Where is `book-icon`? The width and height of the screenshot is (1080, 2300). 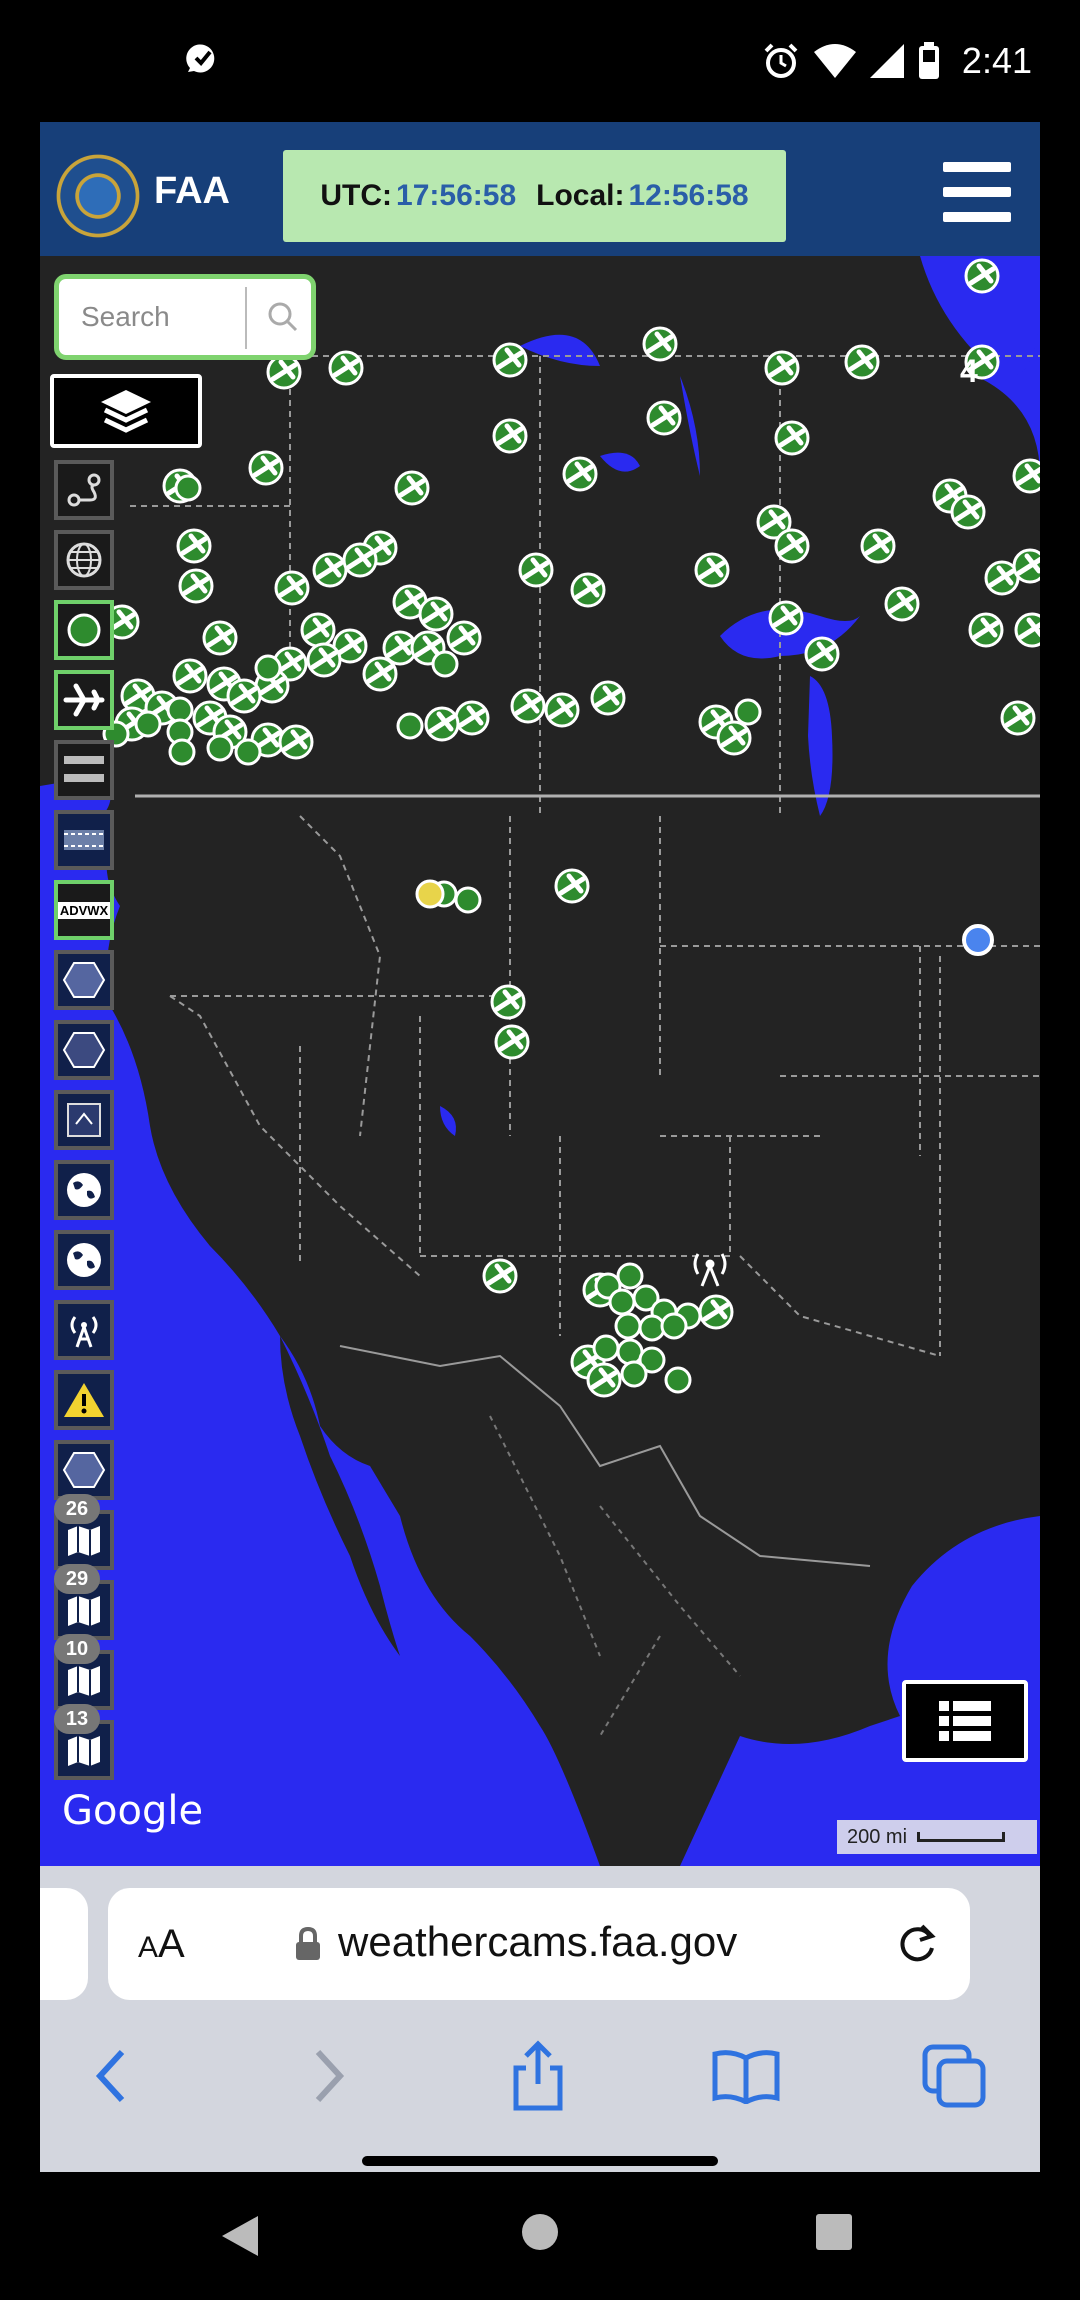 book-icon is located at coordinates (746, 2077).